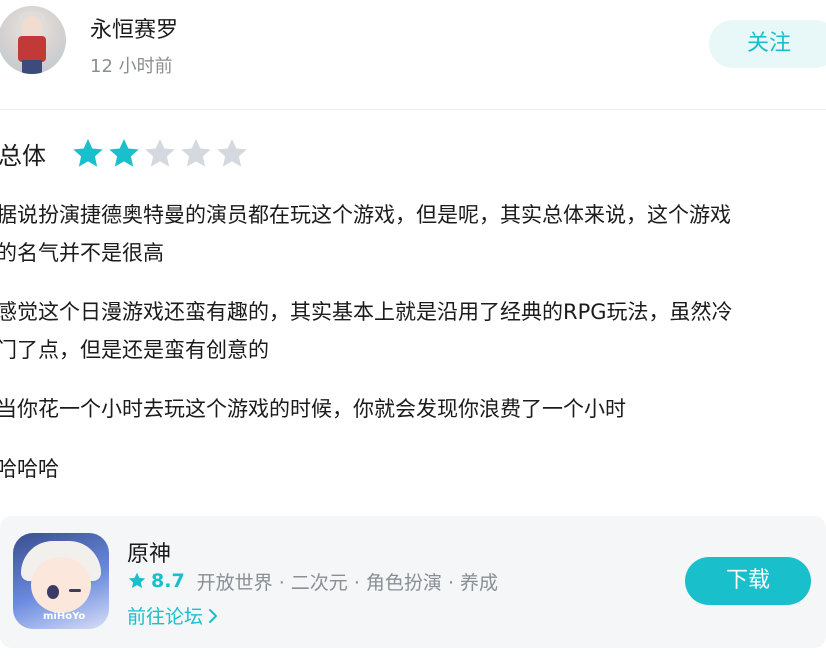 Image resolution: width=826 pixels, height=663 pixels. I want to click on chevron-right-icon, so click(213, 615).